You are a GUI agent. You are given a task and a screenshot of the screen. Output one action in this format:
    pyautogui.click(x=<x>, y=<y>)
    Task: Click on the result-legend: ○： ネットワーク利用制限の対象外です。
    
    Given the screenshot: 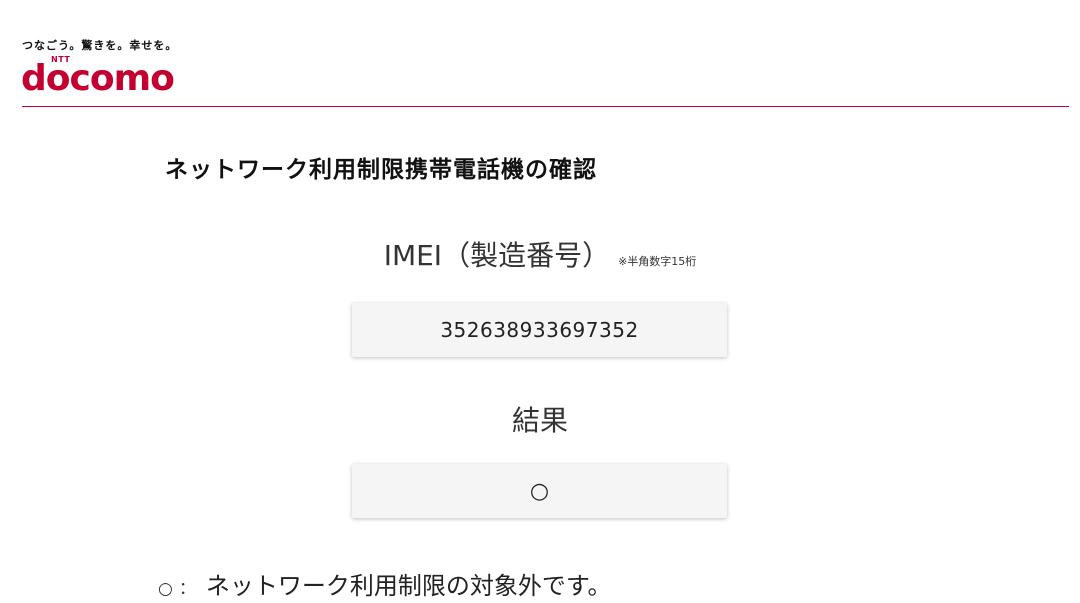 What is the action you would take?
    pyautogui.click(x=384, y=583)
    